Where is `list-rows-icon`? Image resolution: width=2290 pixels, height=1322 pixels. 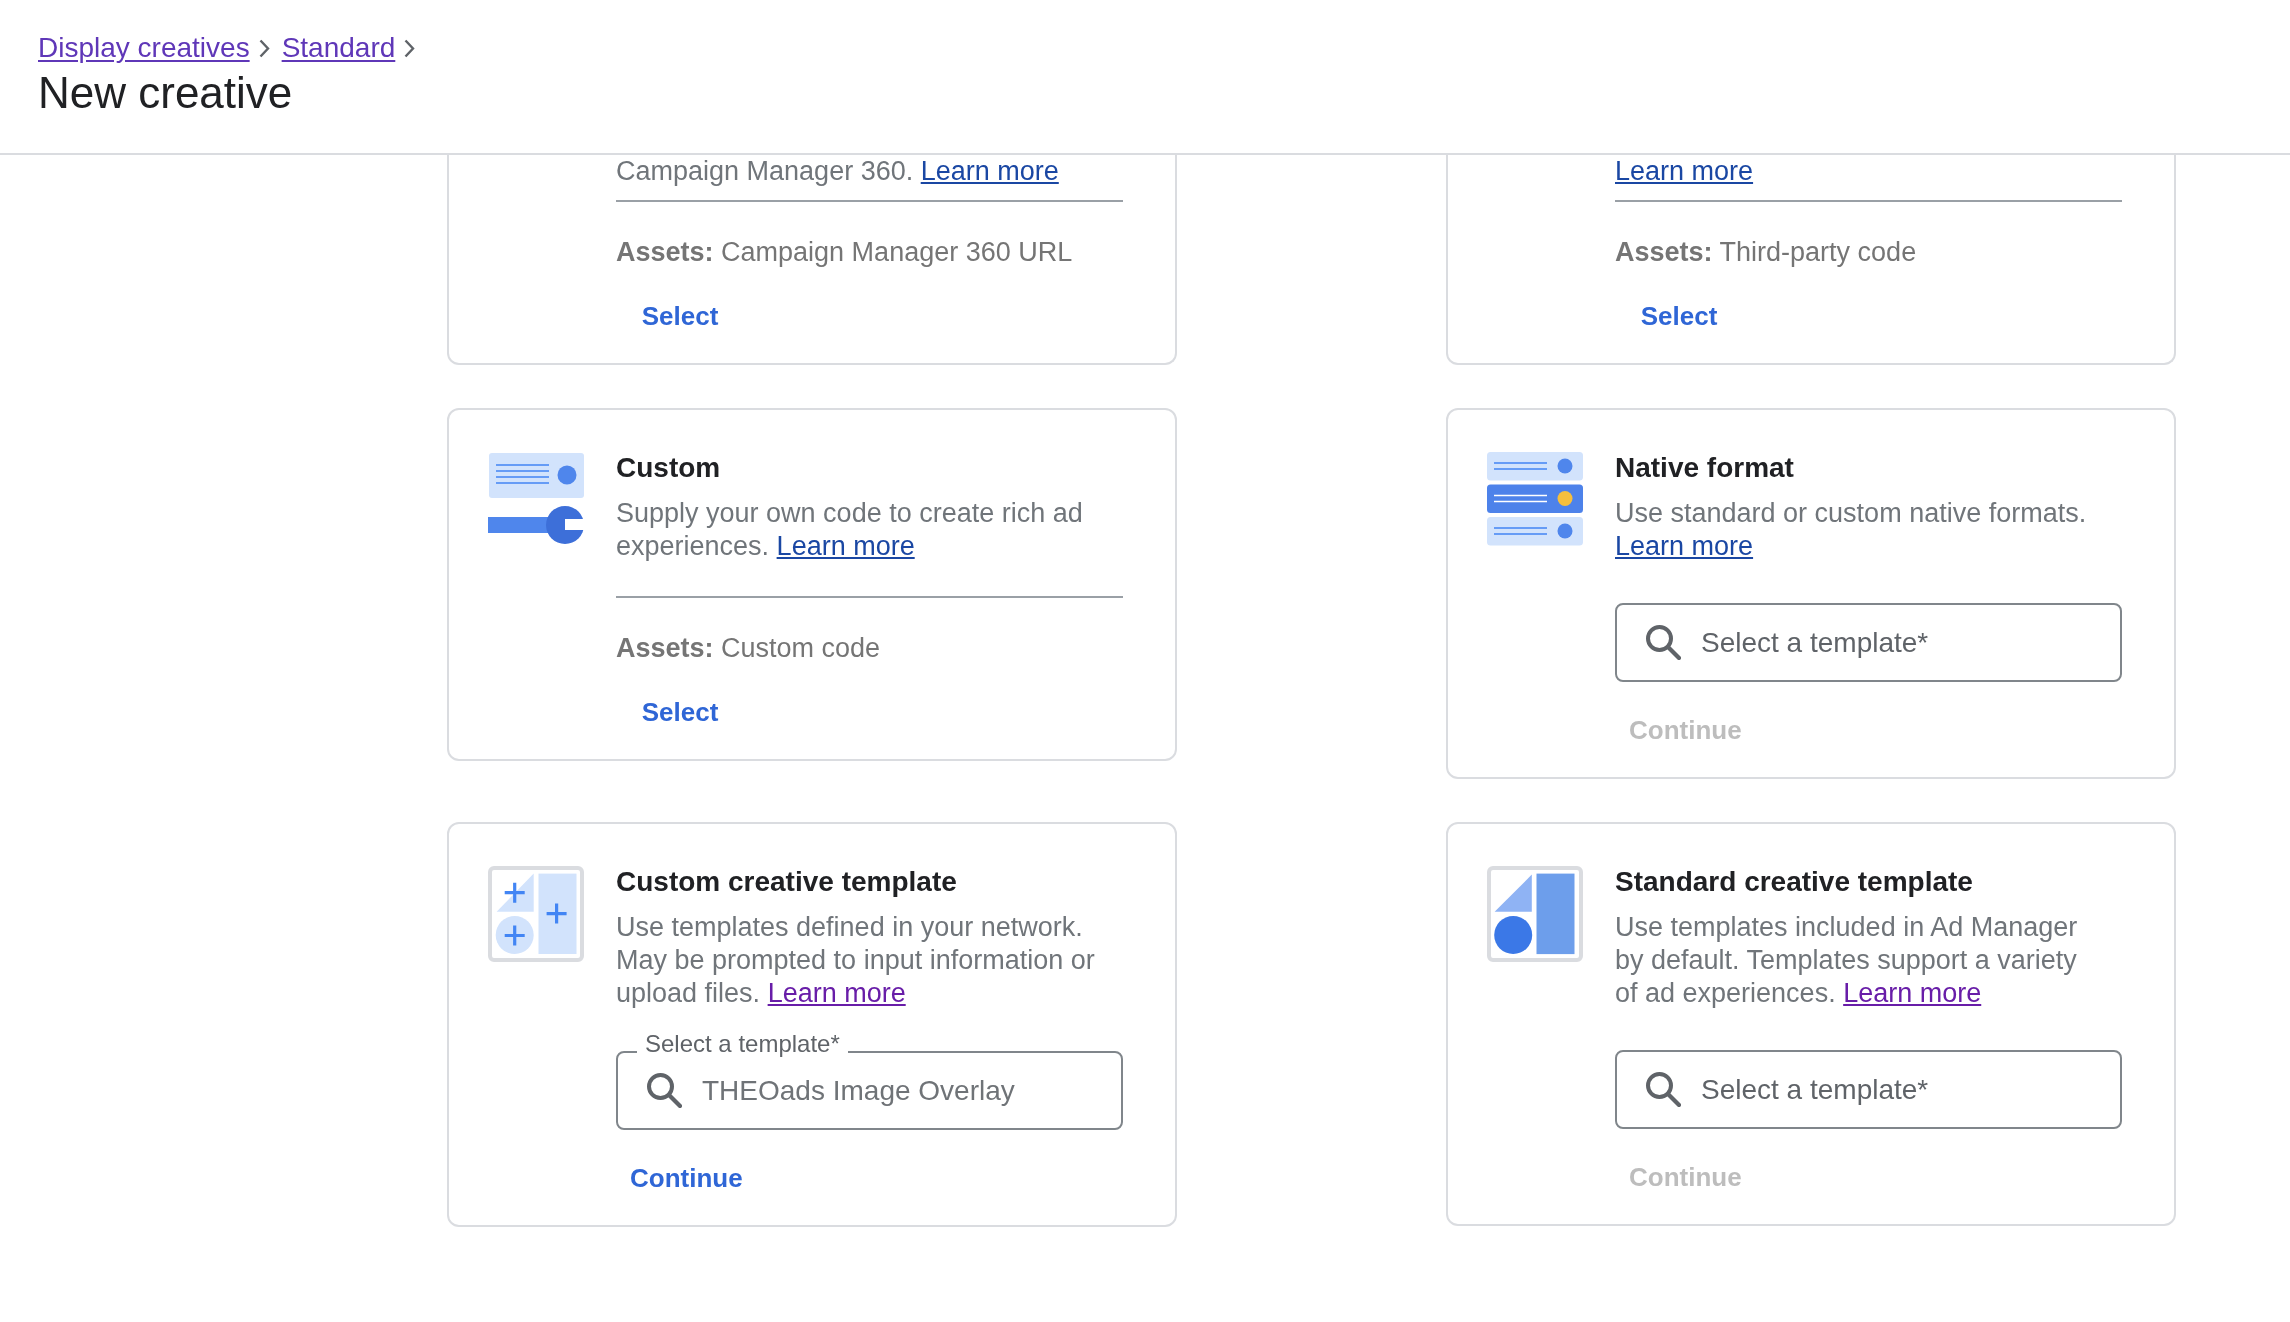
list-rows-icon is located at coordinates (1535, 499).